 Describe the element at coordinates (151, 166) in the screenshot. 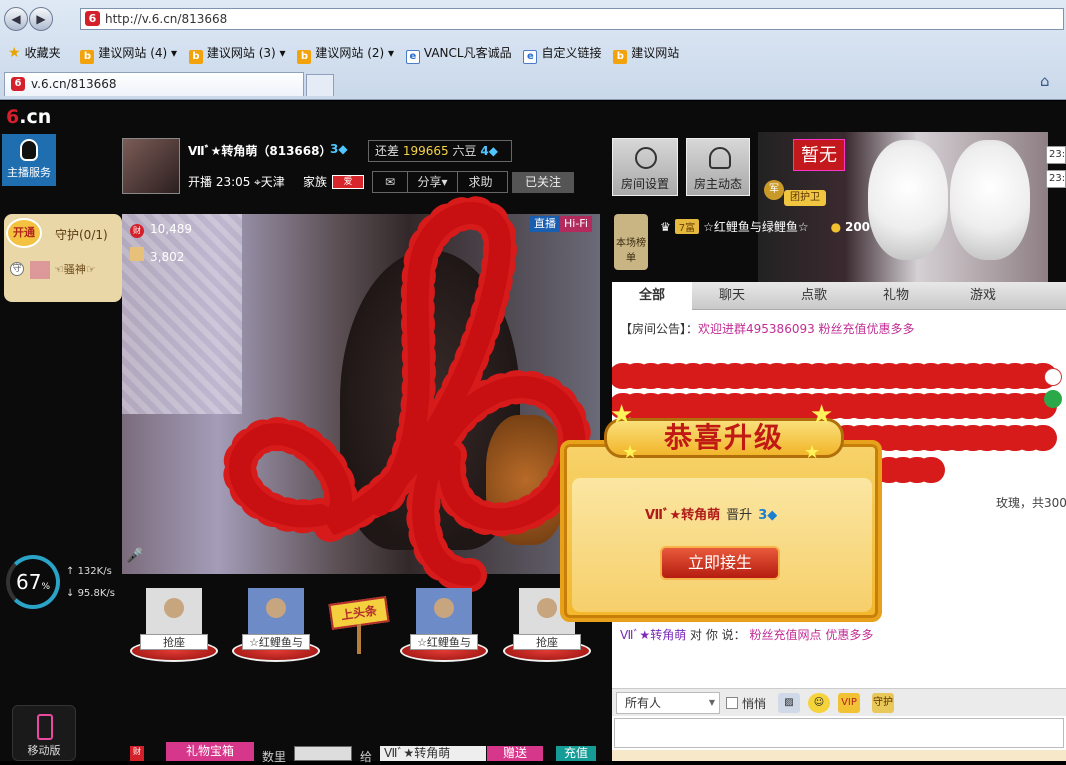

I see `host-avatar` at that location.